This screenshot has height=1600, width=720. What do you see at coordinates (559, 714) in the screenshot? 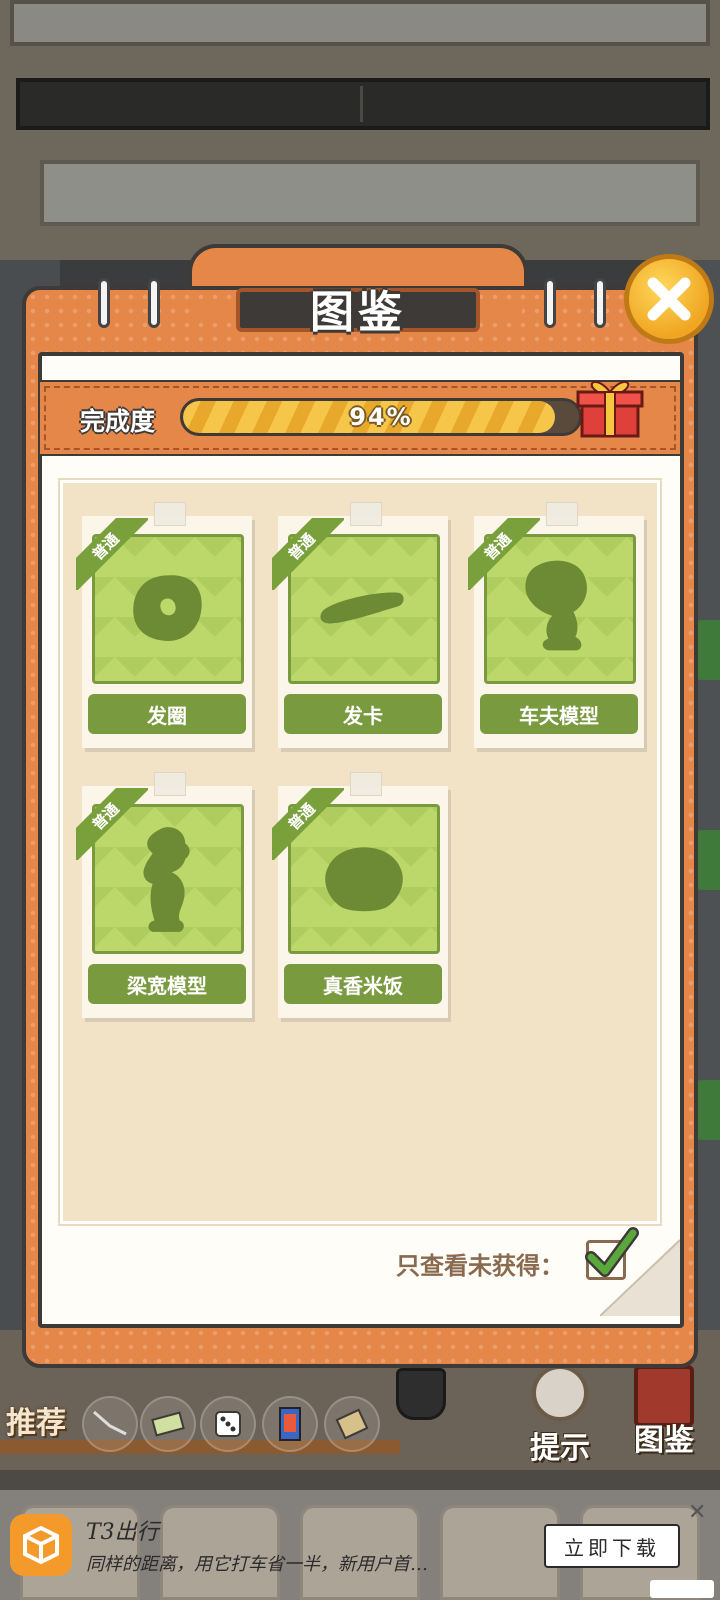
I see `card-name: 车夫模型` at bounding box center [559, 714].